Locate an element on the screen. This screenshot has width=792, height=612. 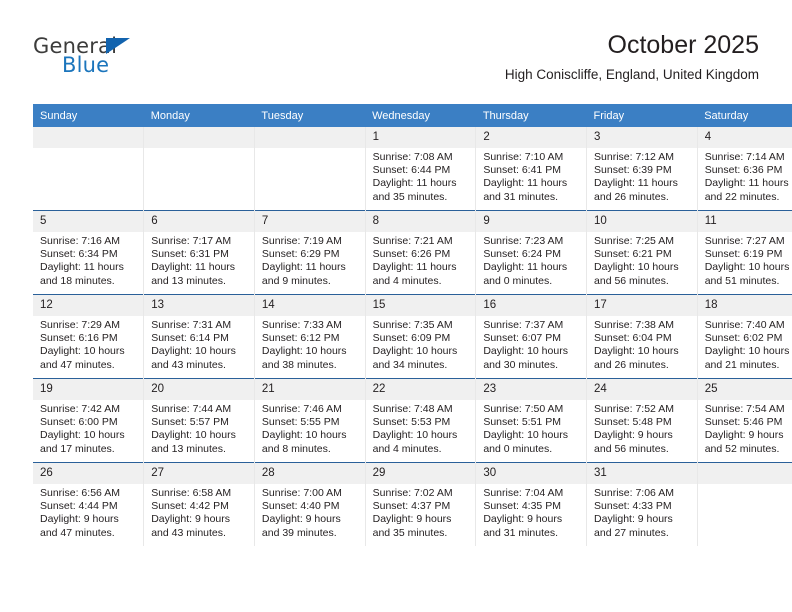
sunset-text: Sunset: 4:44 PM is located at coordinates (79, 506).